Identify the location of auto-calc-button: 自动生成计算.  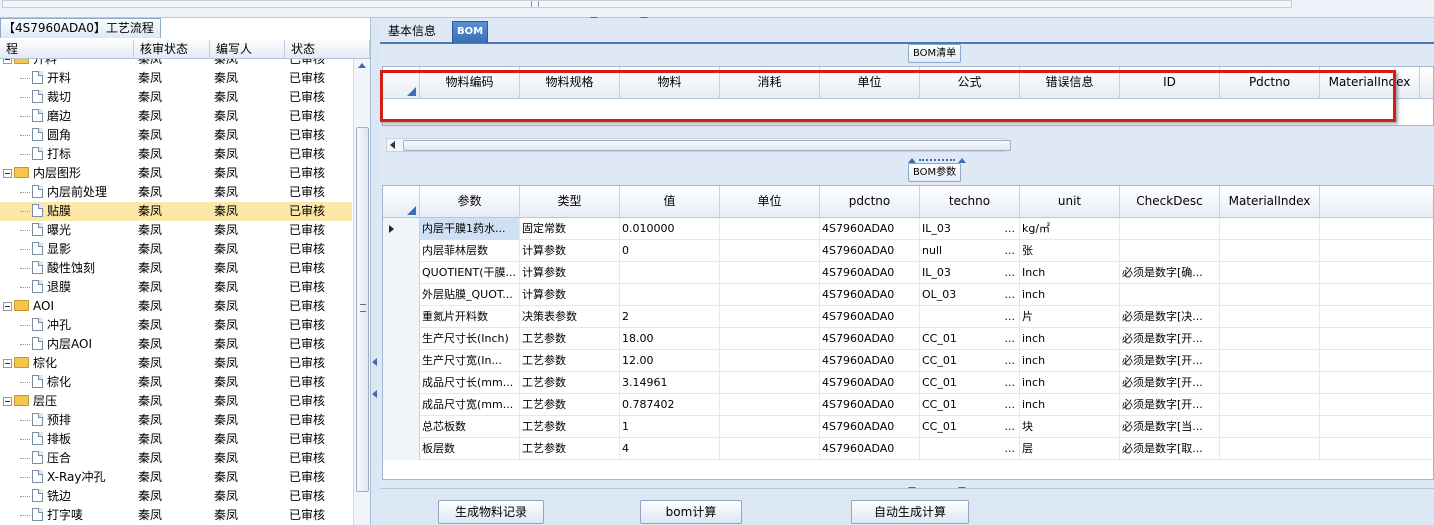
(910, 512).